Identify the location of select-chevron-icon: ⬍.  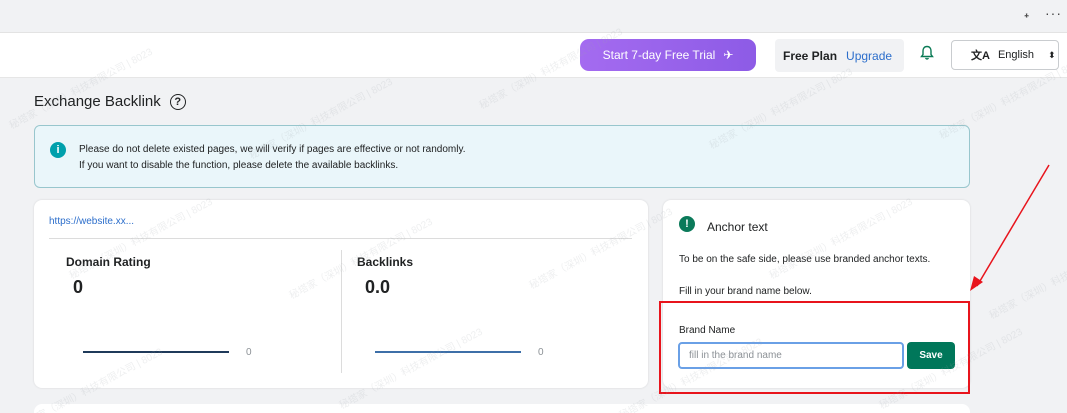
(1052, 54).